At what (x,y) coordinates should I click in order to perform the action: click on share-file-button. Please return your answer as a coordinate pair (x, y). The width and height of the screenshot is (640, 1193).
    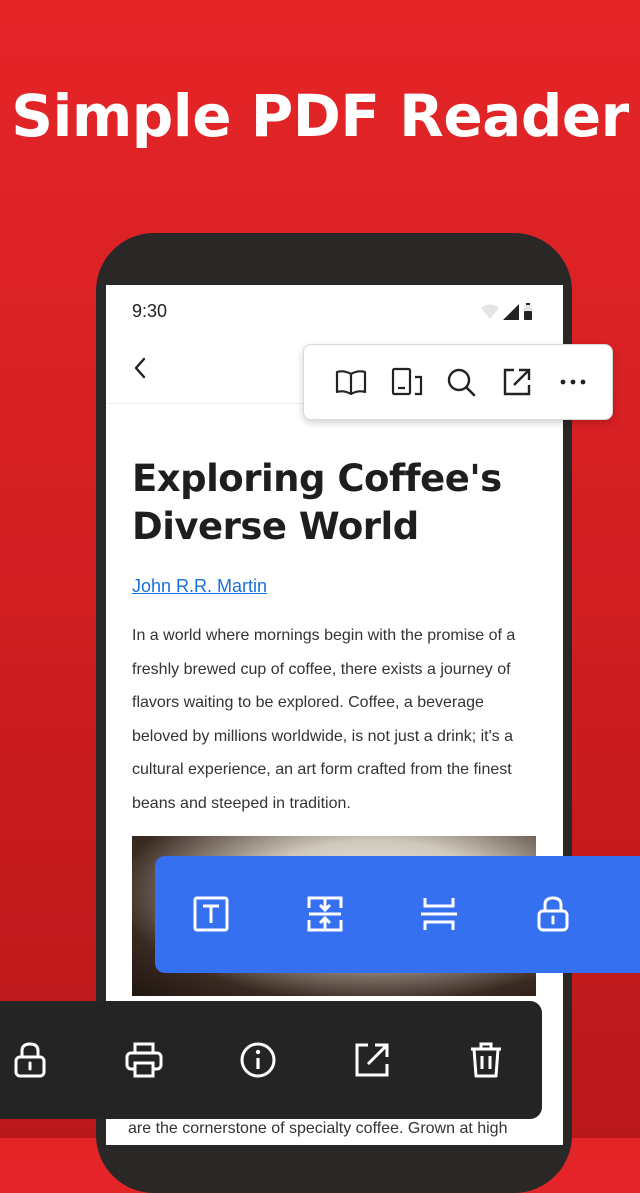
    Looking at the image, I should click on (372, 1060).